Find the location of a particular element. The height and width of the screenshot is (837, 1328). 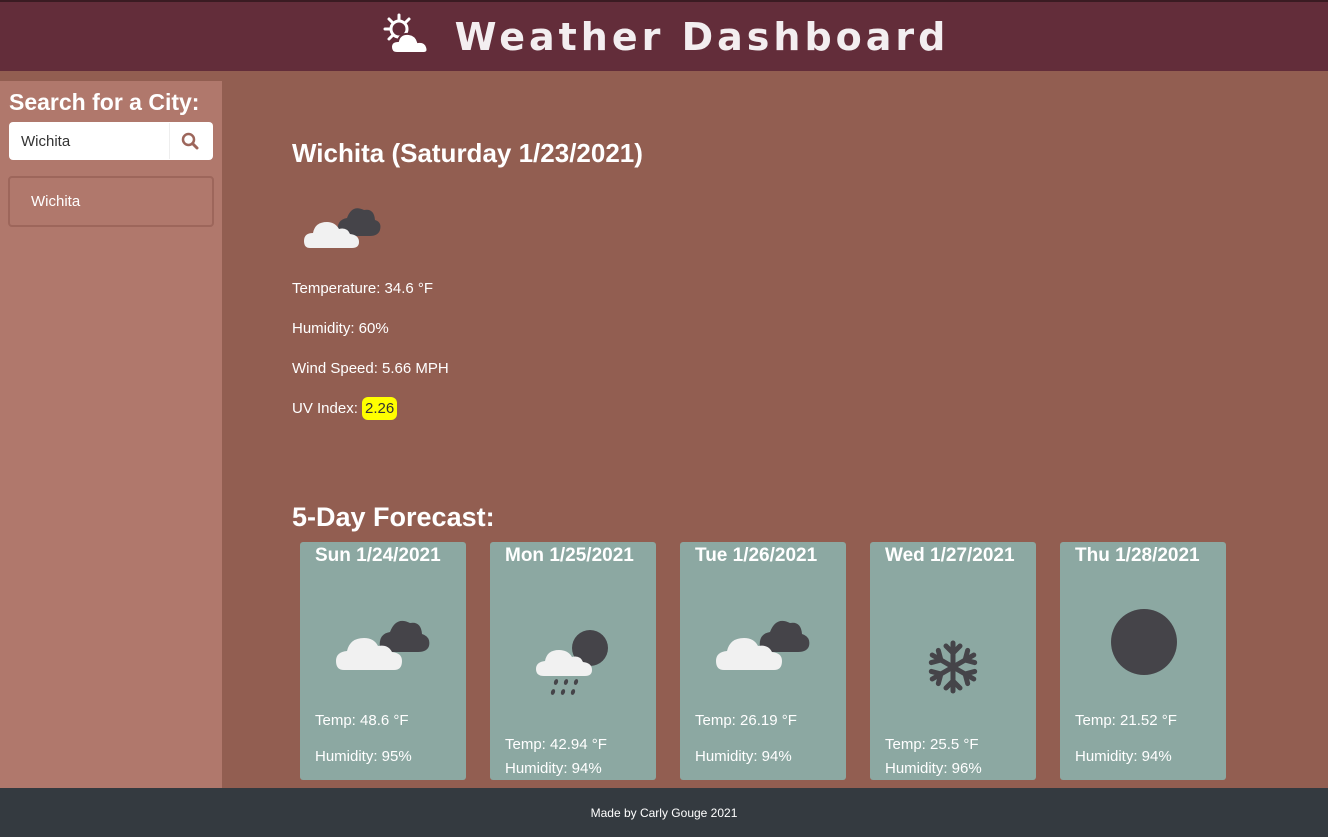

search-box is located at coordinates (111, 141).